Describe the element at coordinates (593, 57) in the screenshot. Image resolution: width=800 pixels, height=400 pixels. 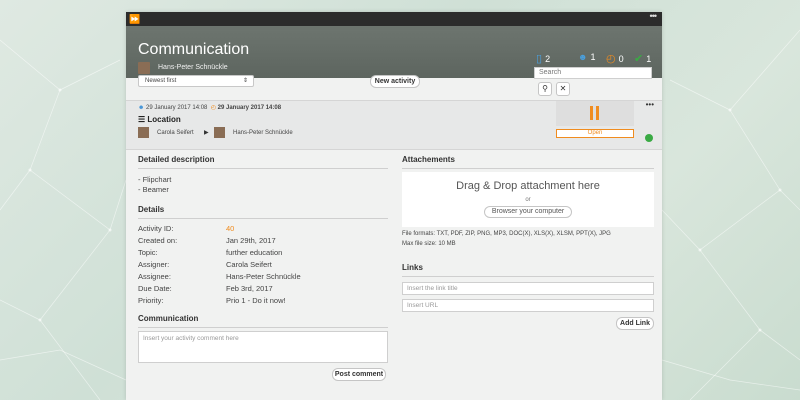
I see `stat-participants-count: 1` at that location.